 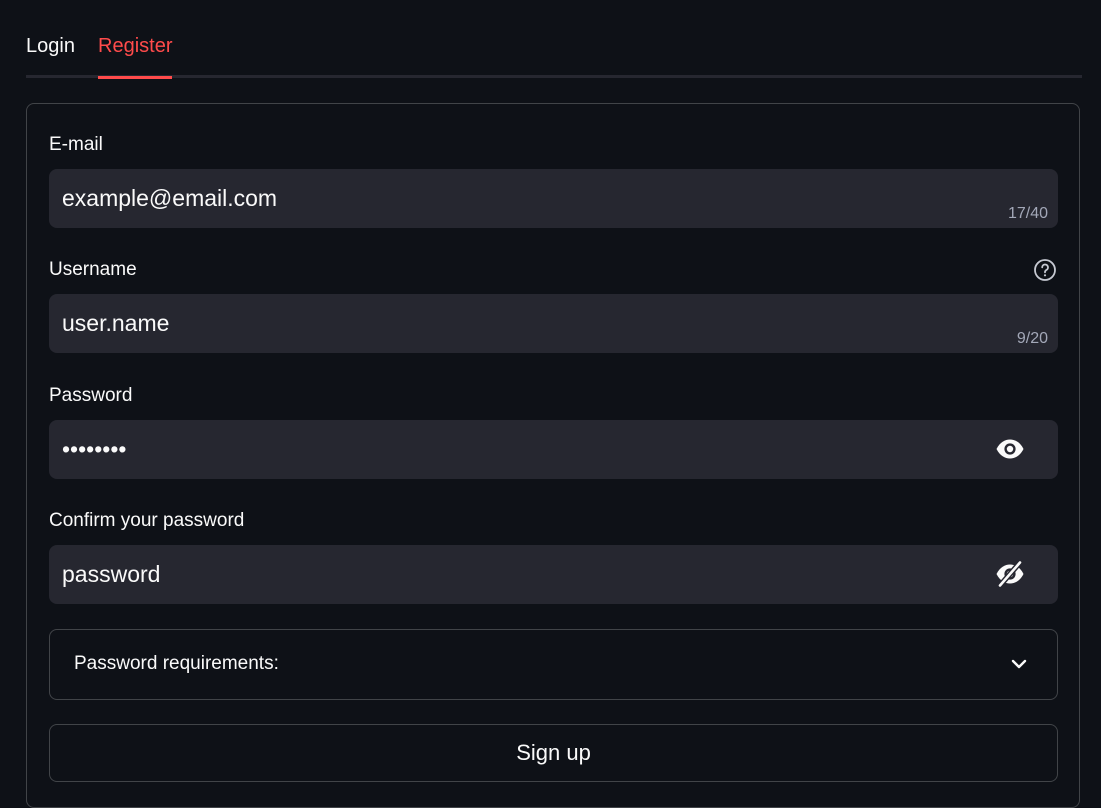 What do you see at coordinates (1010, 574) in the screenshot?
I see `eye-slash-icon` at bounding box center [1010, 574].